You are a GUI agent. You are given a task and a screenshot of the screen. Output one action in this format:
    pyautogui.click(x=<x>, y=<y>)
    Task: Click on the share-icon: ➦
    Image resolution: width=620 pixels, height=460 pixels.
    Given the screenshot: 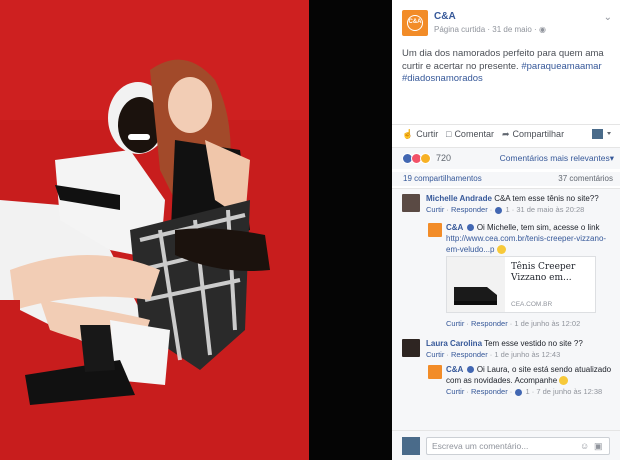 What is the action you would take?
    pyautogui.click(x=506, y=134)
    